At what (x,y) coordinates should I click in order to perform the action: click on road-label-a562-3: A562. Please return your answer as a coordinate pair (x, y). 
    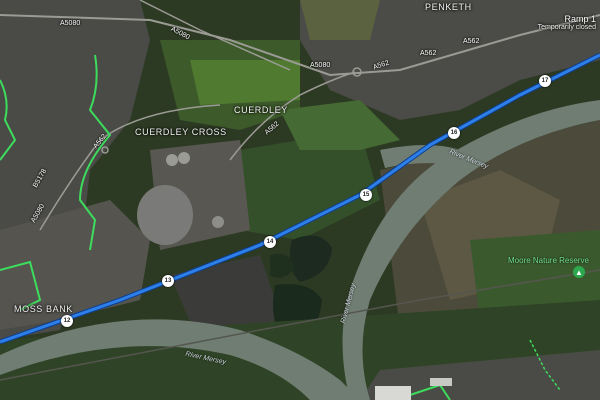
    Looking at the image, I should click on (471, 41).